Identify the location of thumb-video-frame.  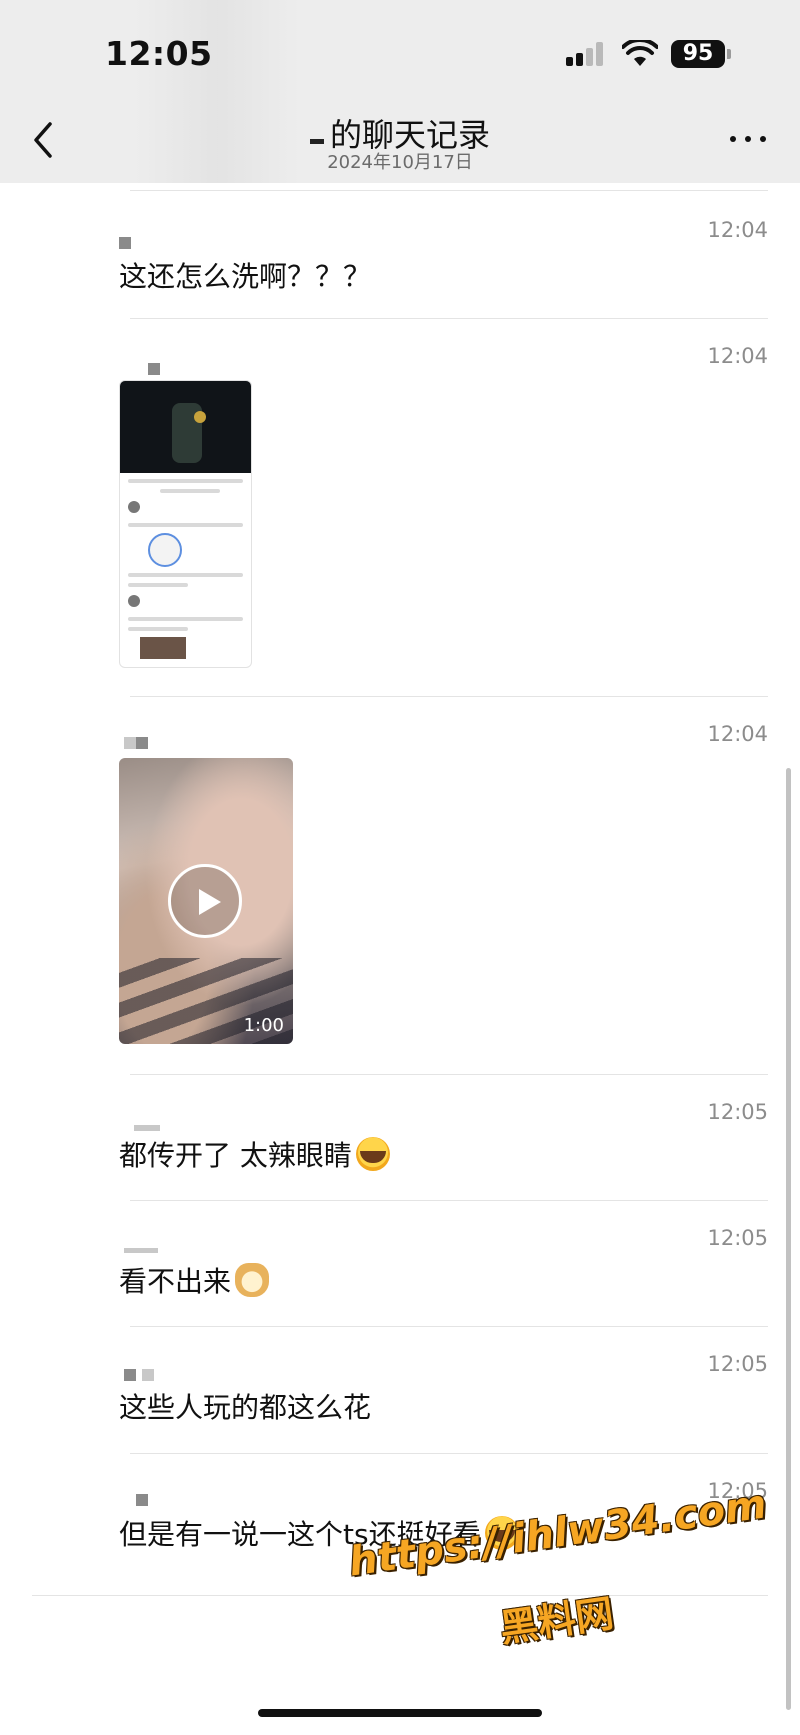
(185, 427).